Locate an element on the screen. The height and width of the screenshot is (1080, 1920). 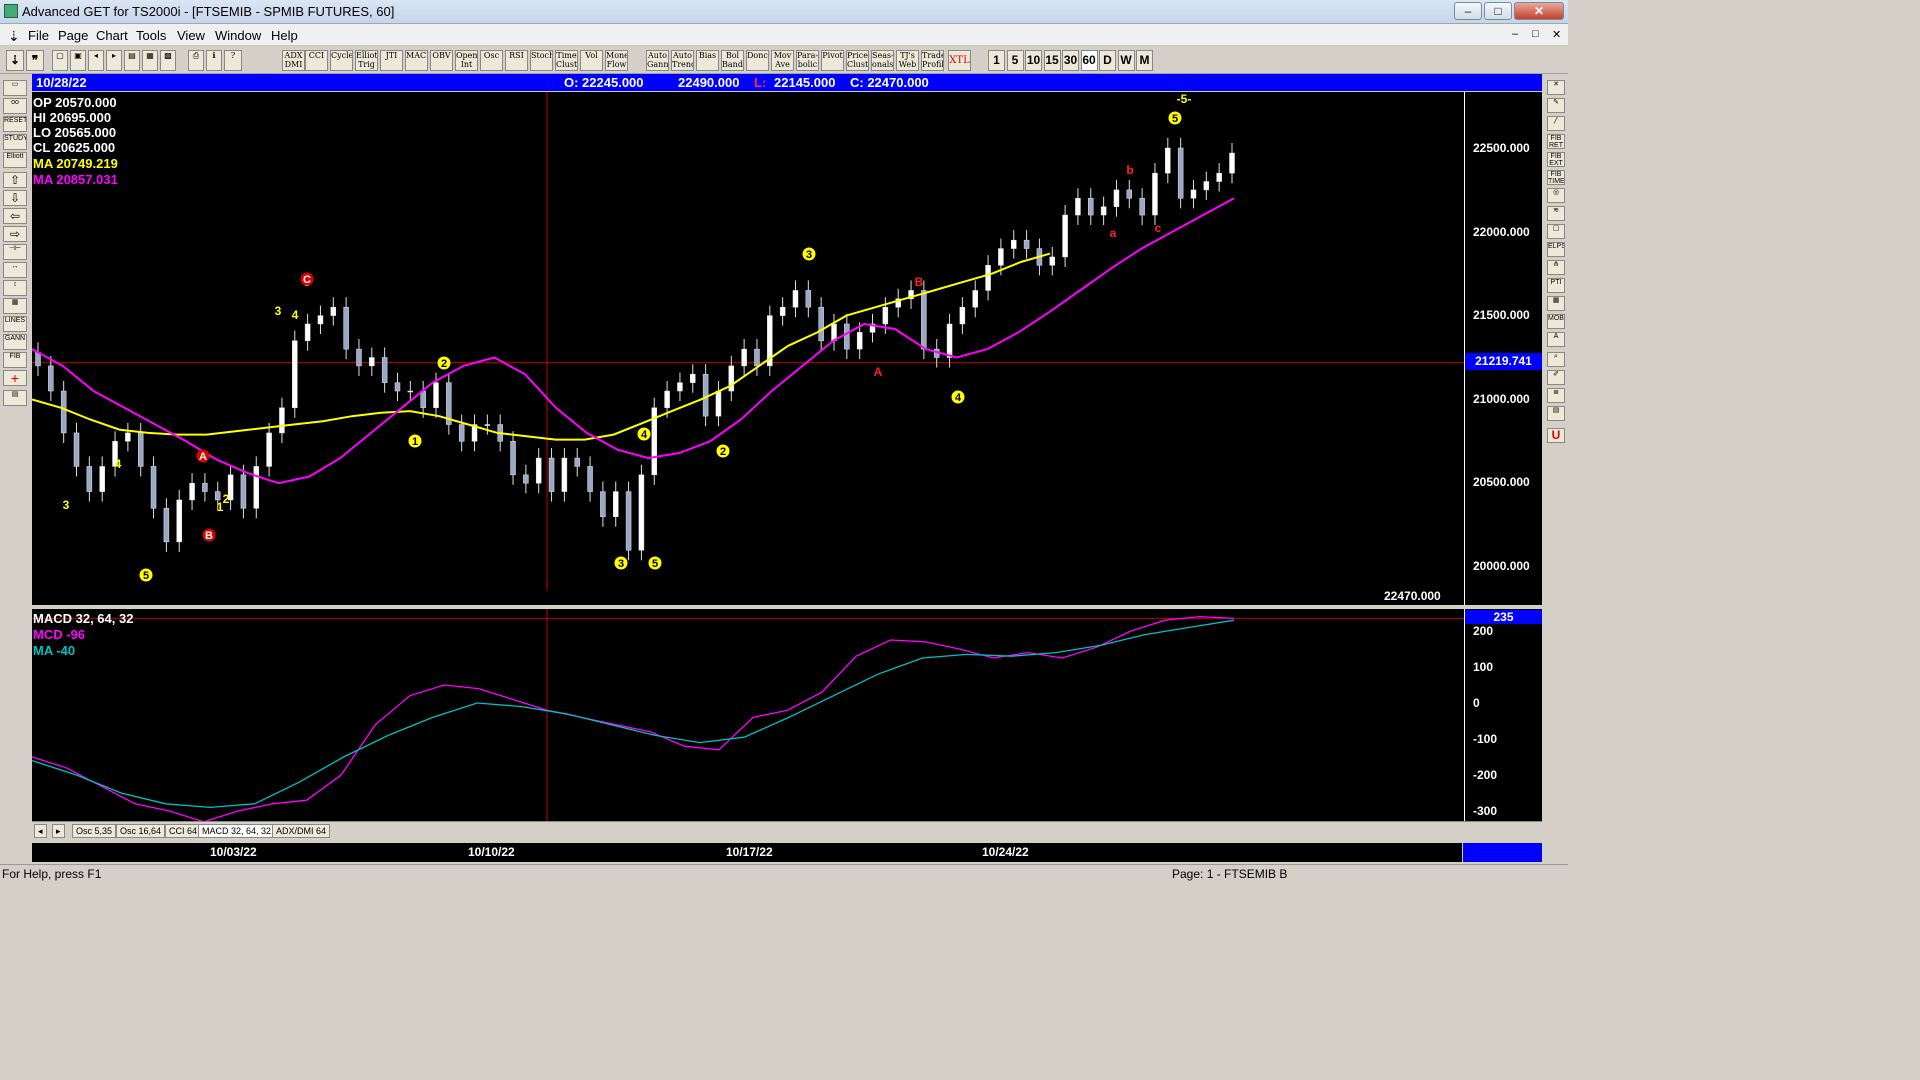
menu-help: Help is located at coordinates (284, 35).